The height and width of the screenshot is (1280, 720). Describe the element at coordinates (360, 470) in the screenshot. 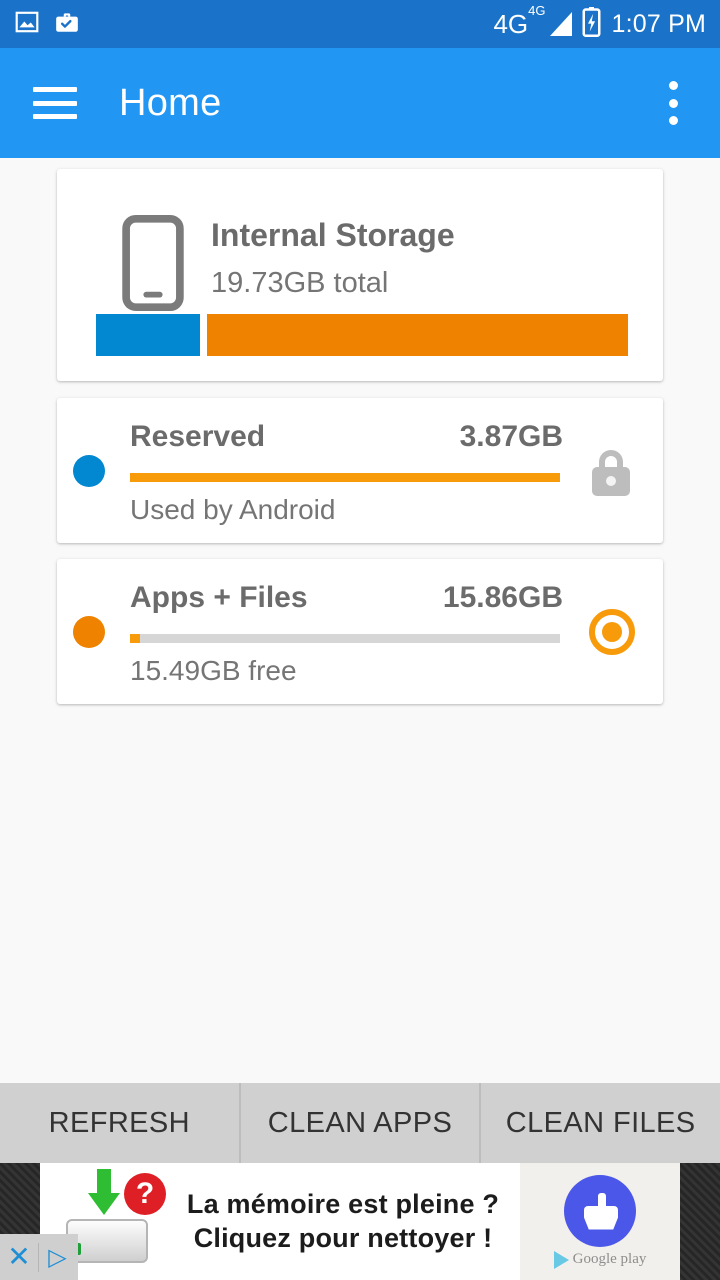

I see `storage-row-reserved: Reserved 3.87GB Used by Android` at that location.